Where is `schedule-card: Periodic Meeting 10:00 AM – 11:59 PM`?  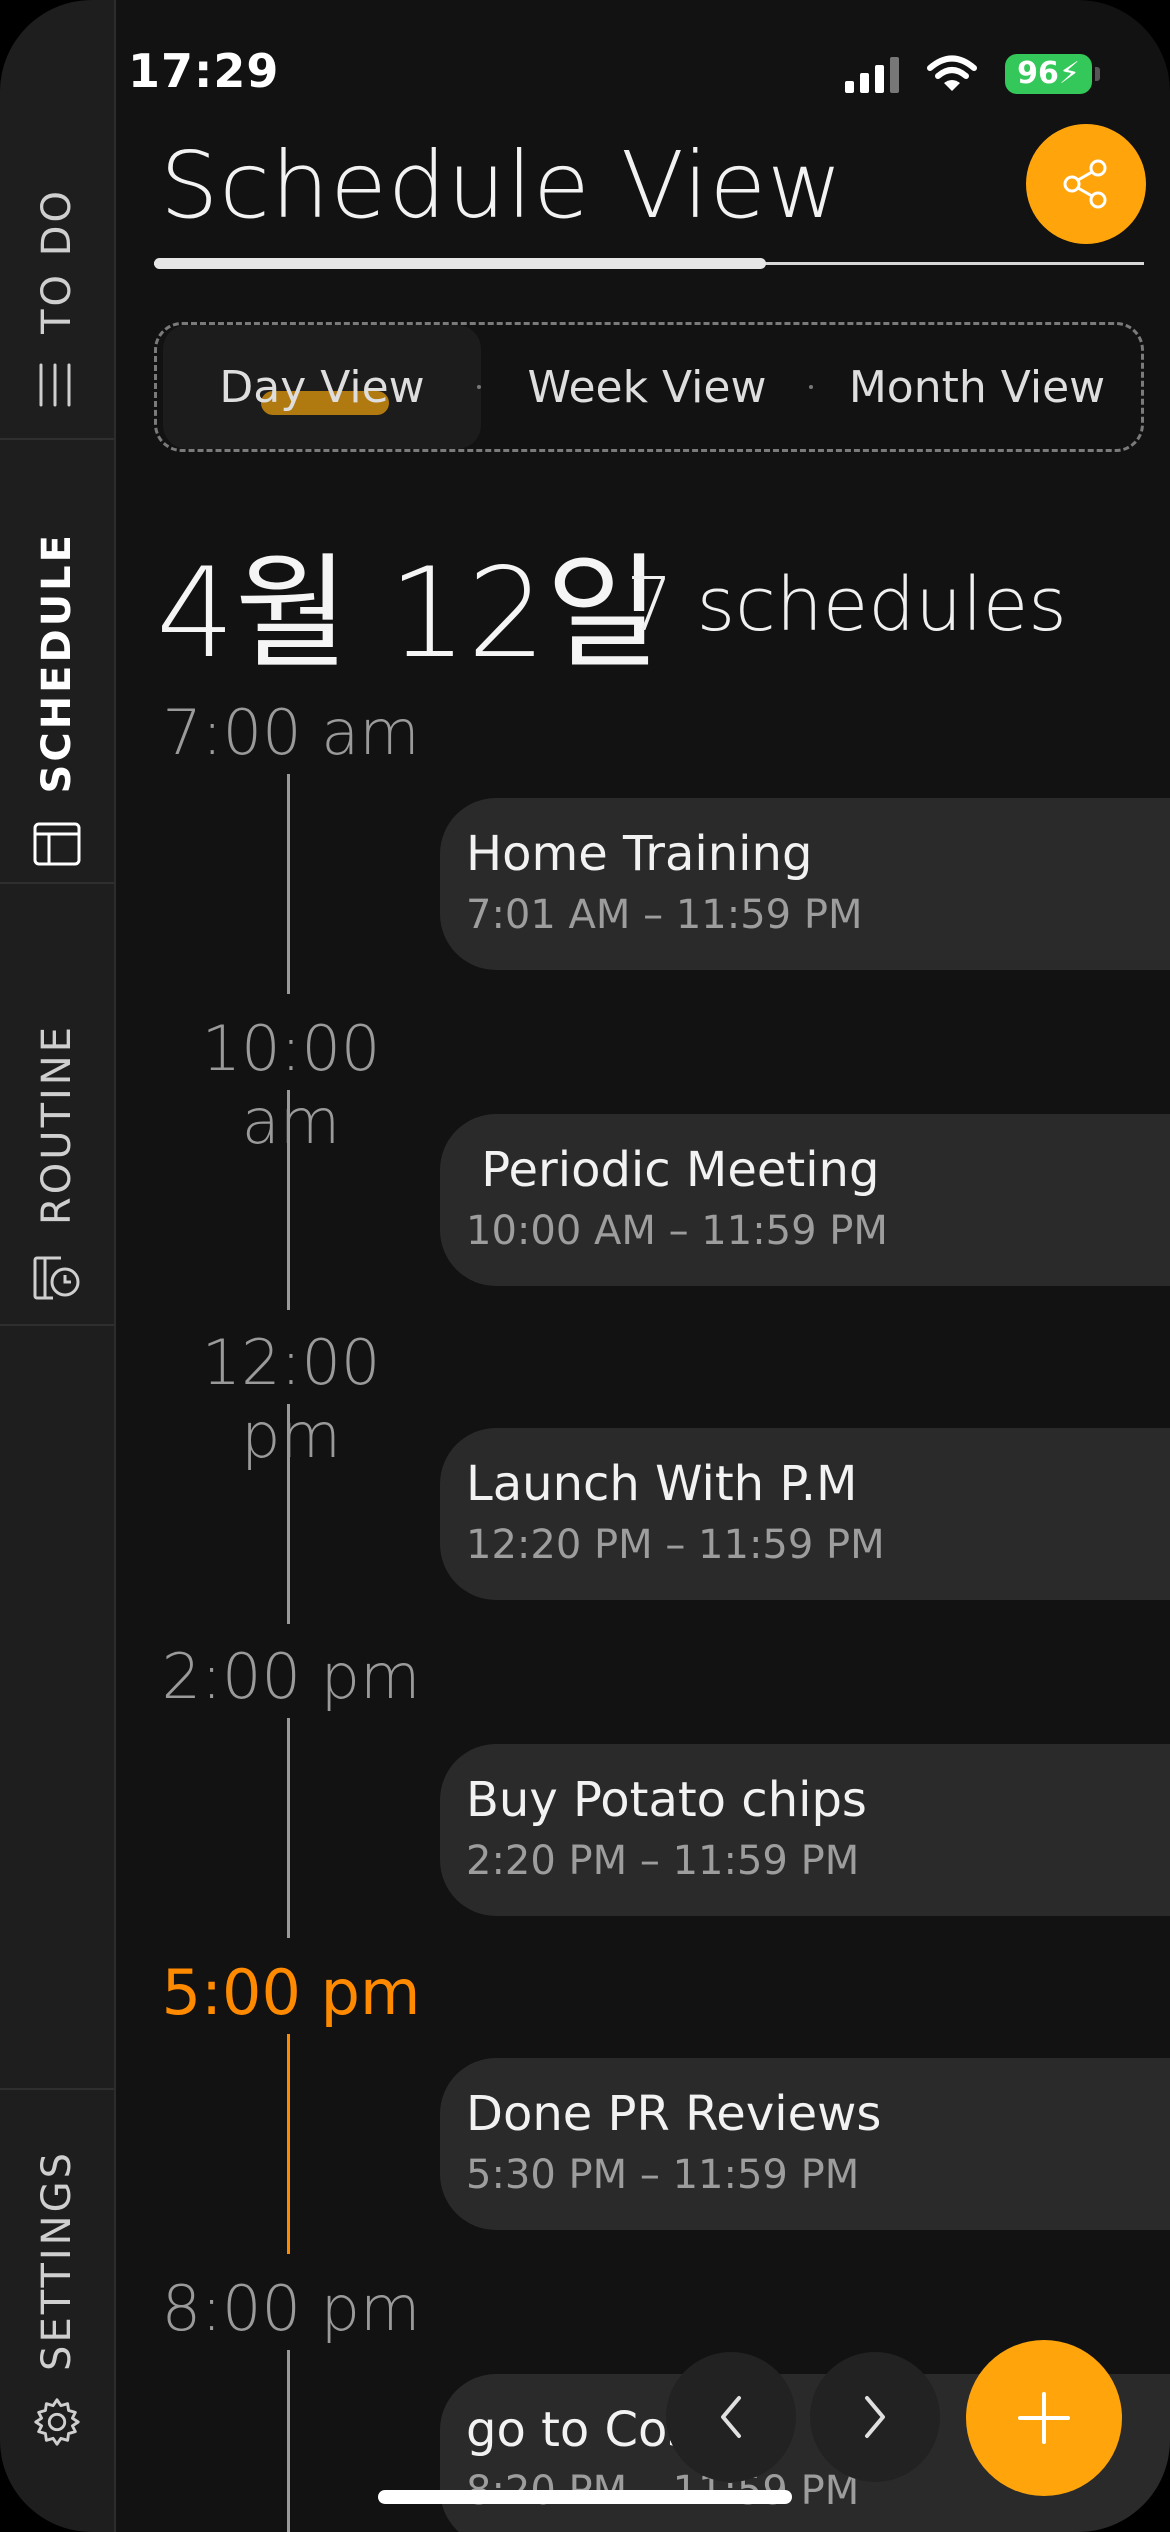
schedule-card: Periodic Meeting 10:00 AM – 11:59 PM is located at coordinates (805, 1200).